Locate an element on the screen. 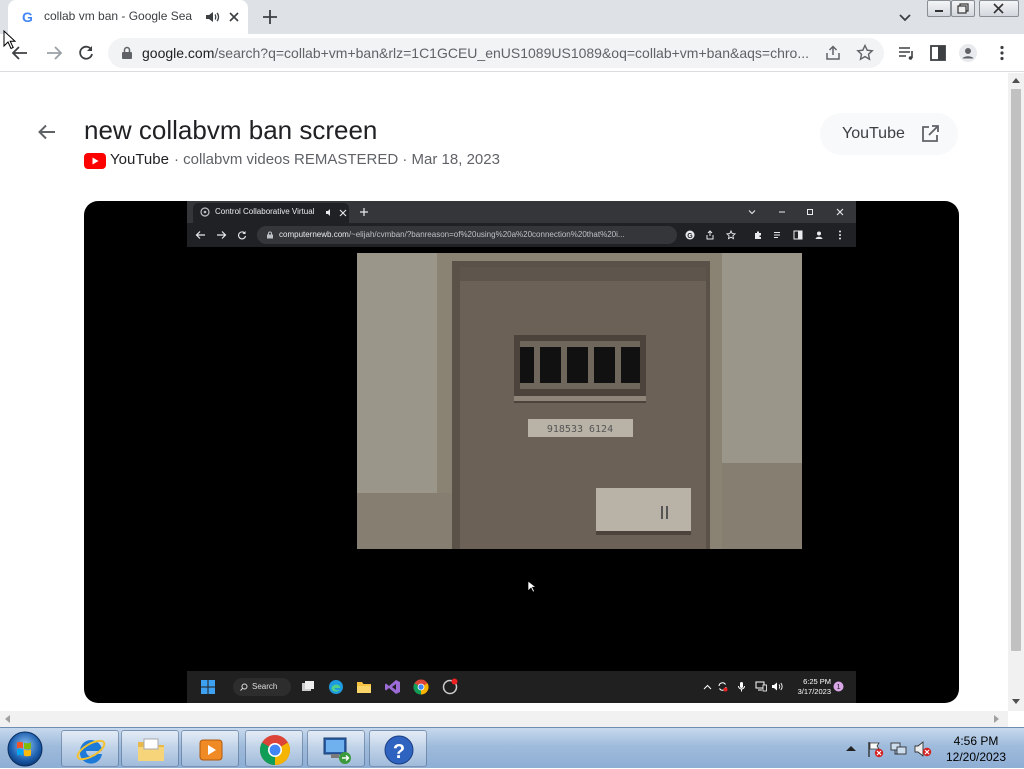 Image resolution: width=1024 pixels, height=769 pixels. svg-text: 1 is located at coordinates (839, 687).